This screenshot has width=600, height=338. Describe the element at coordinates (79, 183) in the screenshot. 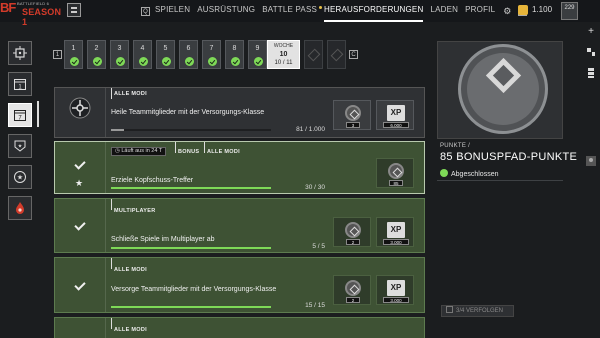

I see `bonus-star-icon: ★` at that location.